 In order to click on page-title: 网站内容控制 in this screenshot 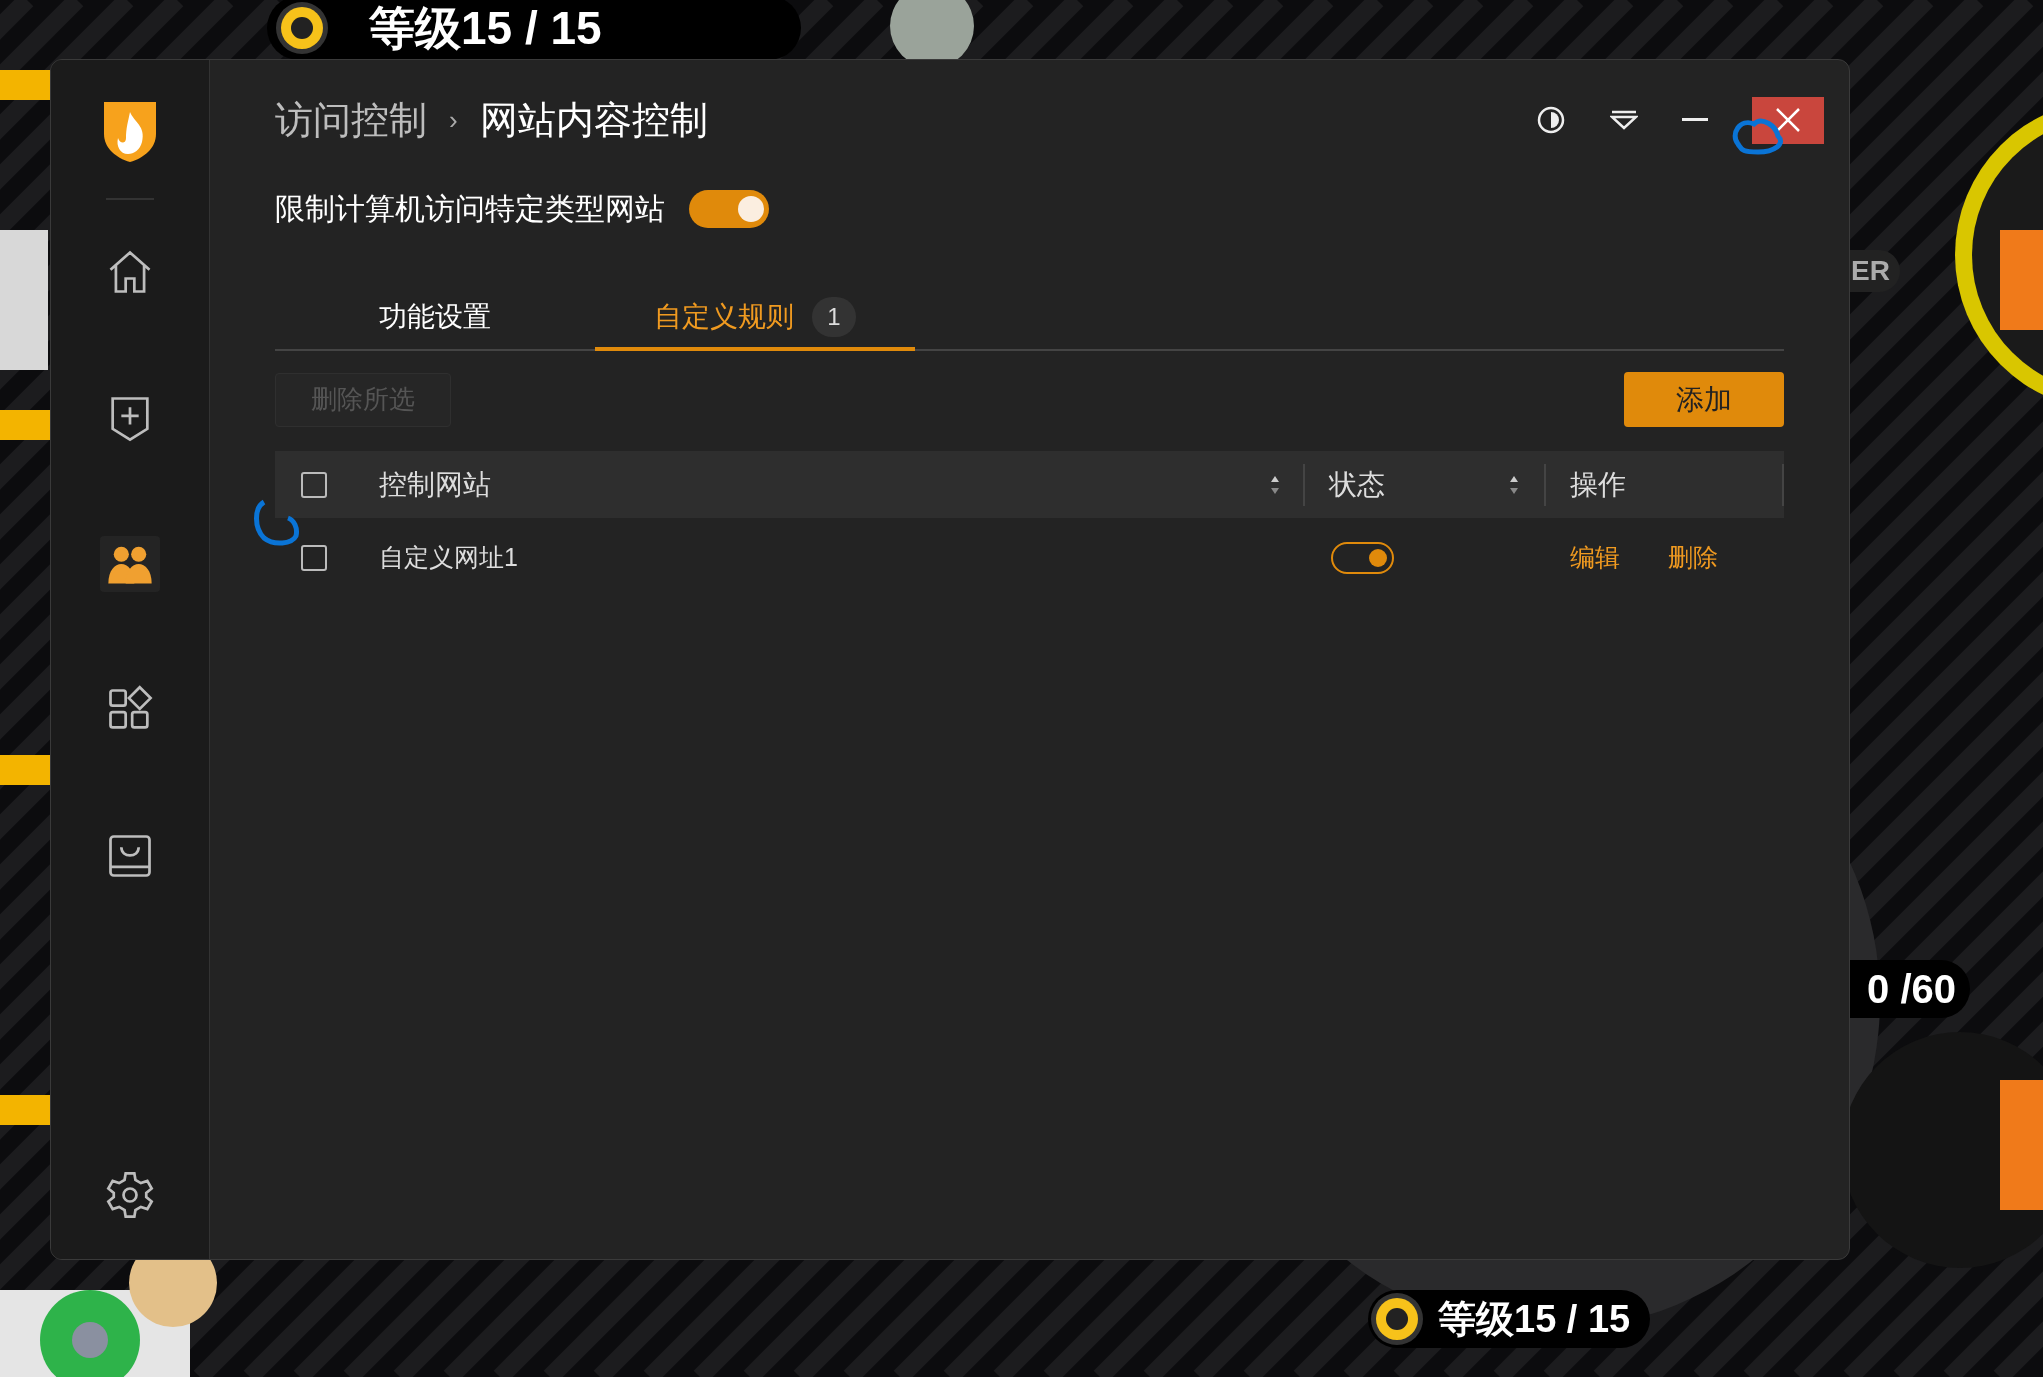, I will do `click(593, 120)`.